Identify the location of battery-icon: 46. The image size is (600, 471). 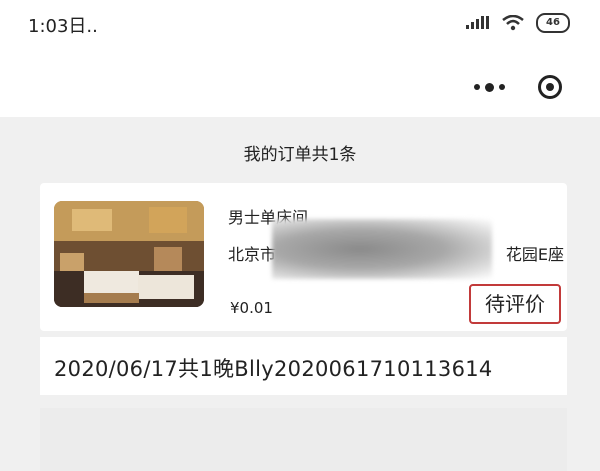
(553, 23).